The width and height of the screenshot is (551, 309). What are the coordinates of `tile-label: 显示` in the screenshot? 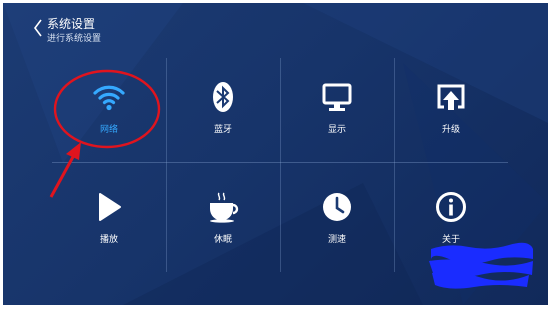 It's located at (336, 130).